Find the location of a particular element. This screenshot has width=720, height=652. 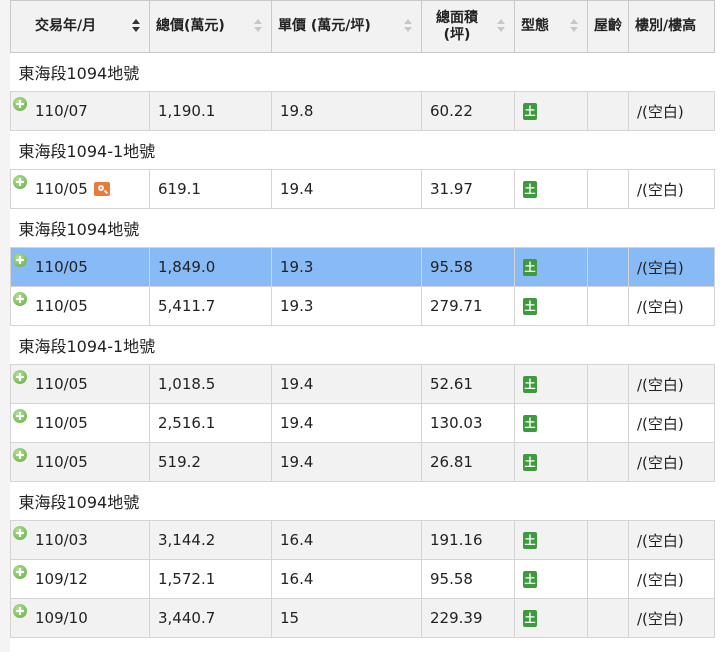

cell-unit-price: 19.8 is located at coordinates (346, 111).